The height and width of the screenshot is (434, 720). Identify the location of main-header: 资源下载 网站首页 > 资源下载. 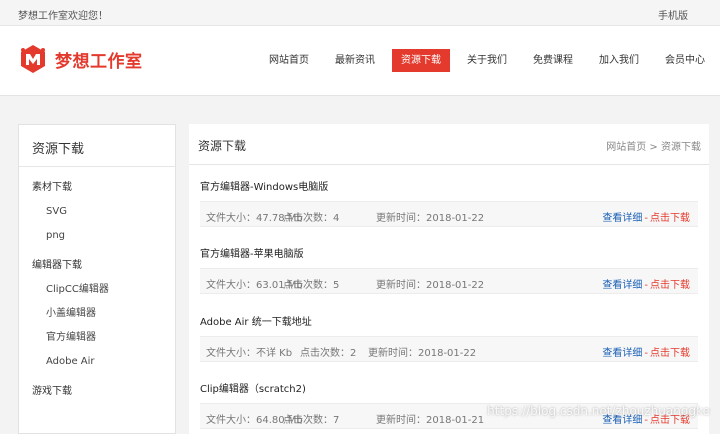
(449, 144).